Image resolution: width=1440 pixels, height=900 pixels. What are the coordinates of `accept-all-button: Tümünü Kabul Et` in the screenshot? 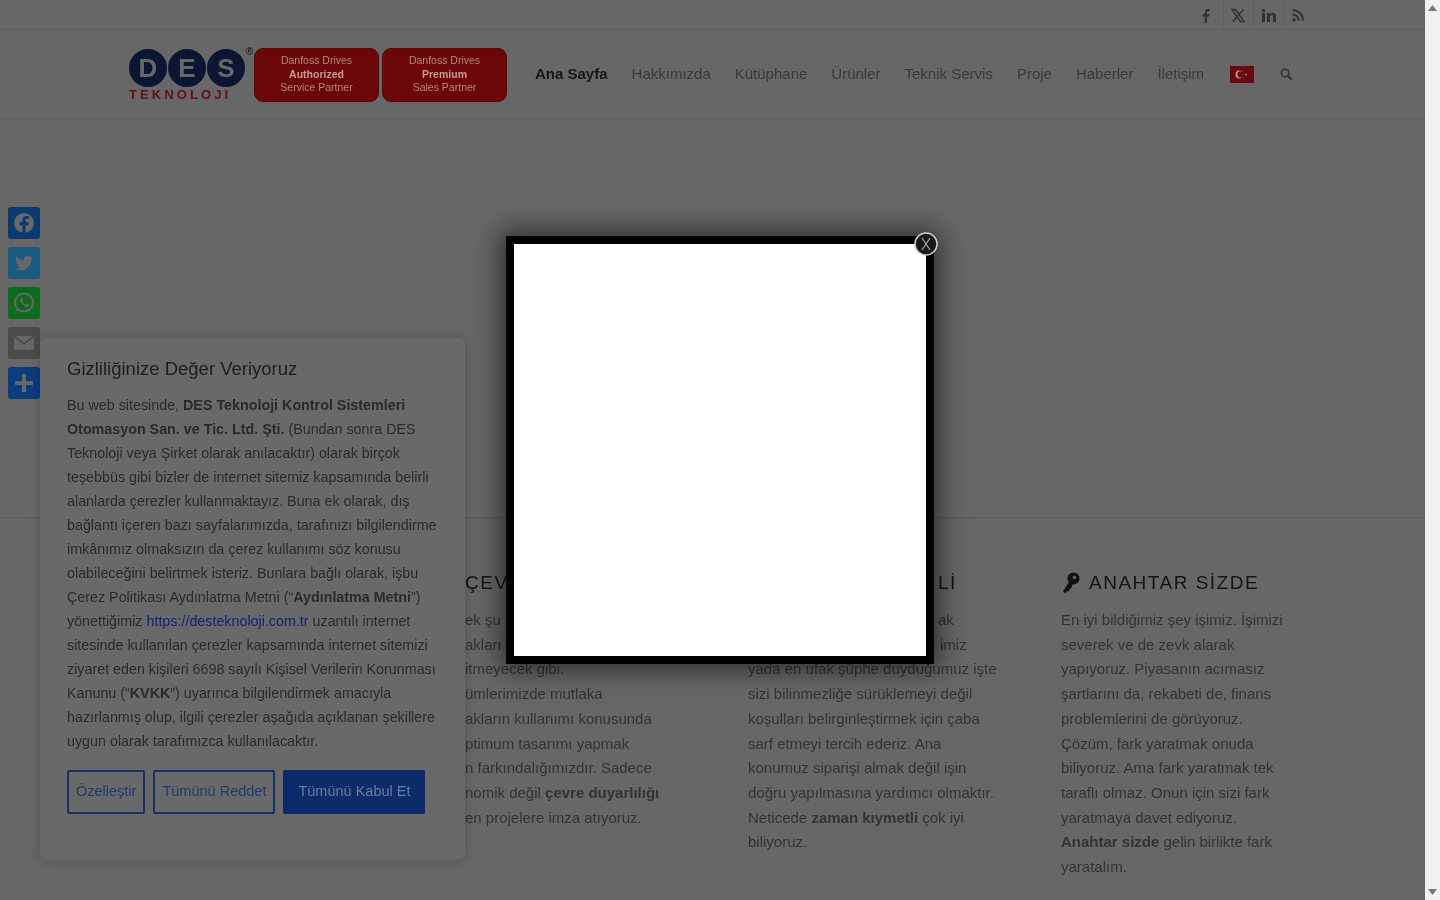 It's located at (354, 792).